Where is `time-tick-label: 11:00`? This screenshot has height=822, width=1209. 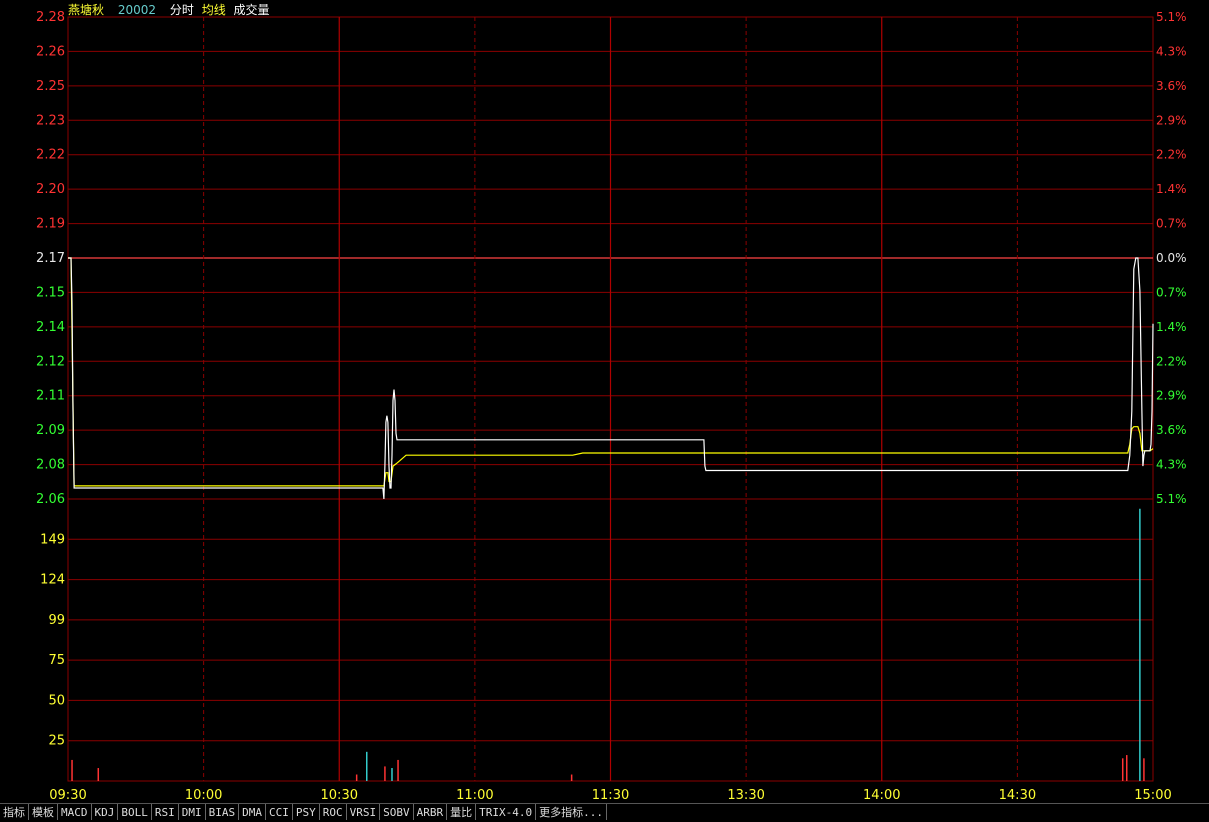
time-tick-label: 11:00 is located at coordinates (474, 795).